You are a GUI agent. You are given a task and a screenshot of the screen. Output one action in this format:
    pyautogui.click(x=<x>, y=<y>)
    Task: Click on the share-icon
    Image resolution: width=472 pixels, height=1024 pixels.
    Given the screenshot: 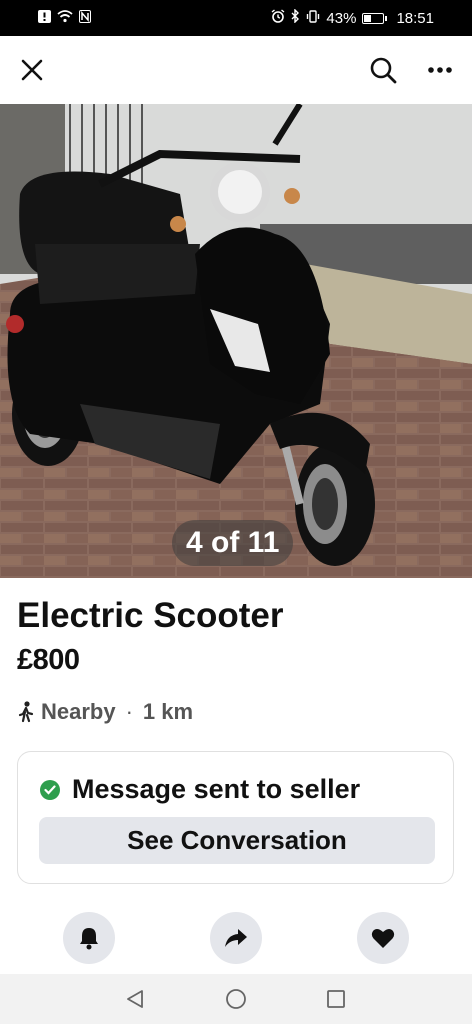 What is the action you would take?
    pyautogui.click(x=236, y=938)
    